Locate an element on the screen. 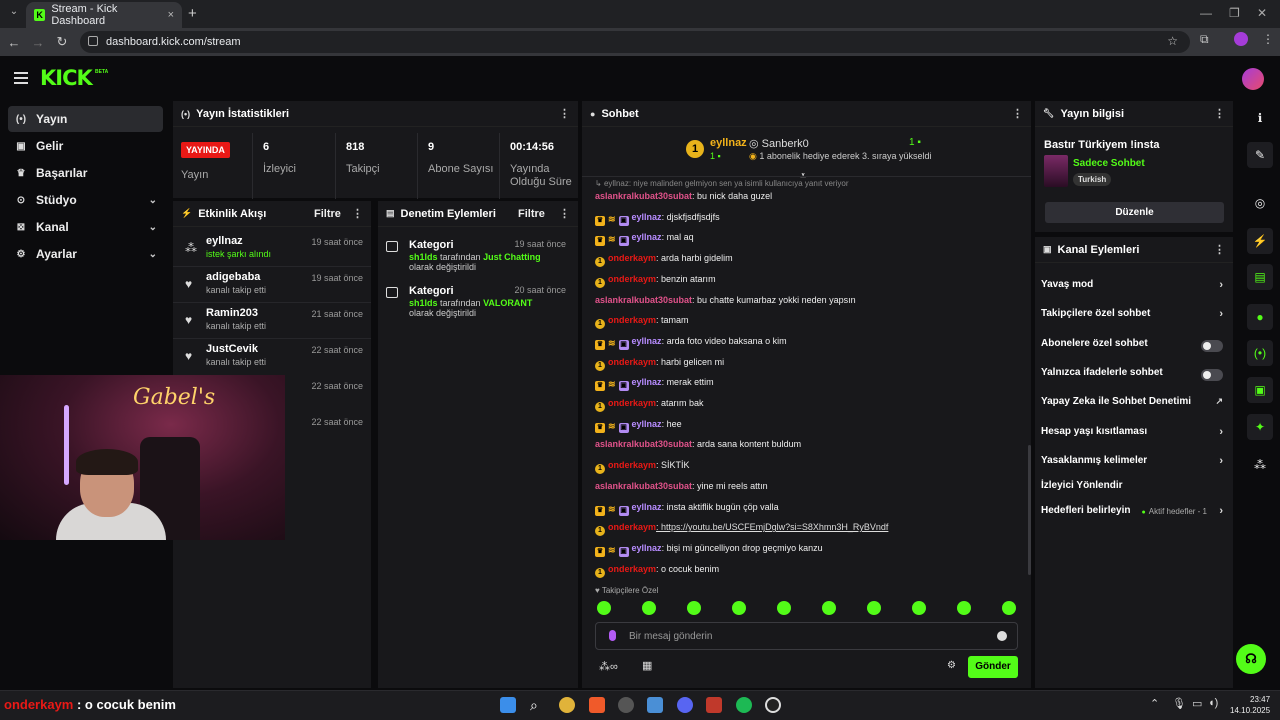  chrome-icon is located at coordinates (567, 705).